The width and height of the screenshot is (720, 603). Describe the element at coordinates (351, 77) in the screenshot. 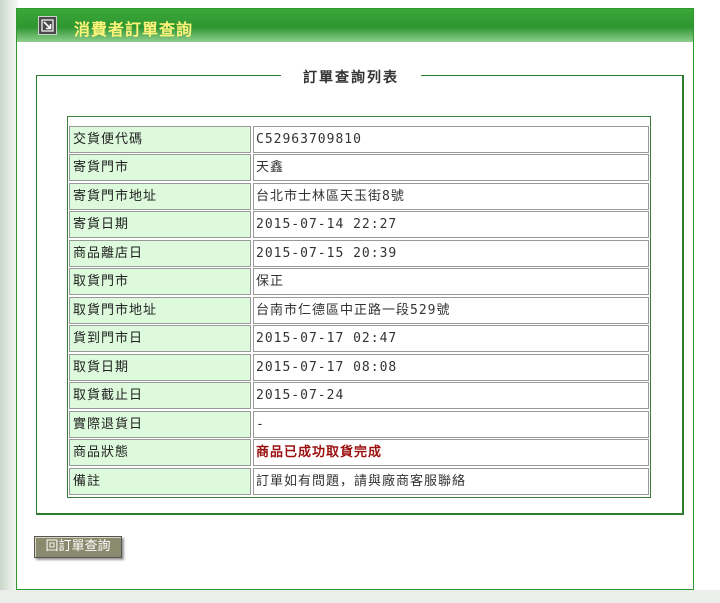

I see `order-list-legend: 訂單查詢列表` at that location.